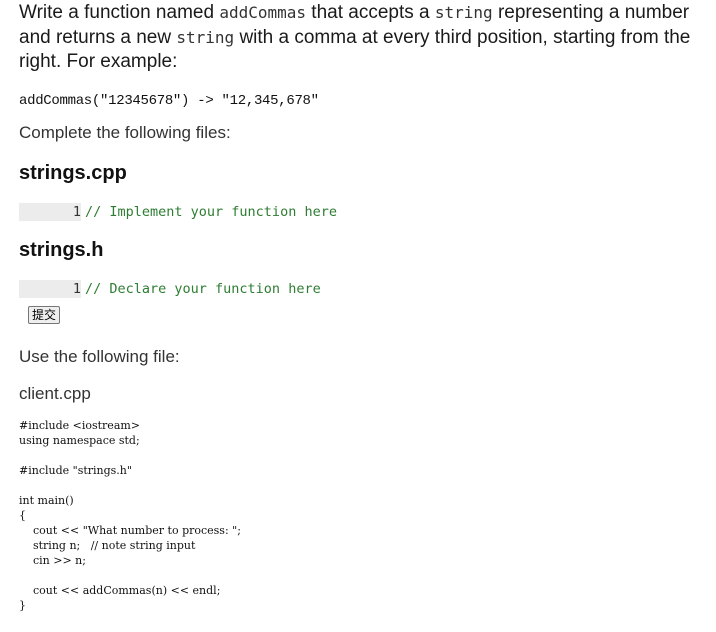 The width and height of the screenshot is (716, 632). I want to click on code-editor-strings-h: 1 // Declare your function here, so click(362, 288).